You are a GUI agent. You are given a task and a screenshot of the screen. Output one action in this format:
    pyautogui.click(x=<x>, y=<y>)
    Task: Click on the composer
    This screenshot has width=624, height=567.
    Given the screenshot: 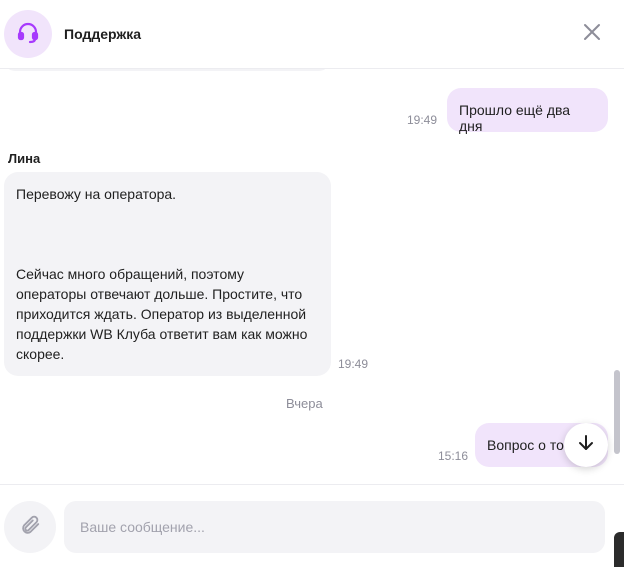 What is the action you would take?
    pyautogui.click(x=312, y=525)
    